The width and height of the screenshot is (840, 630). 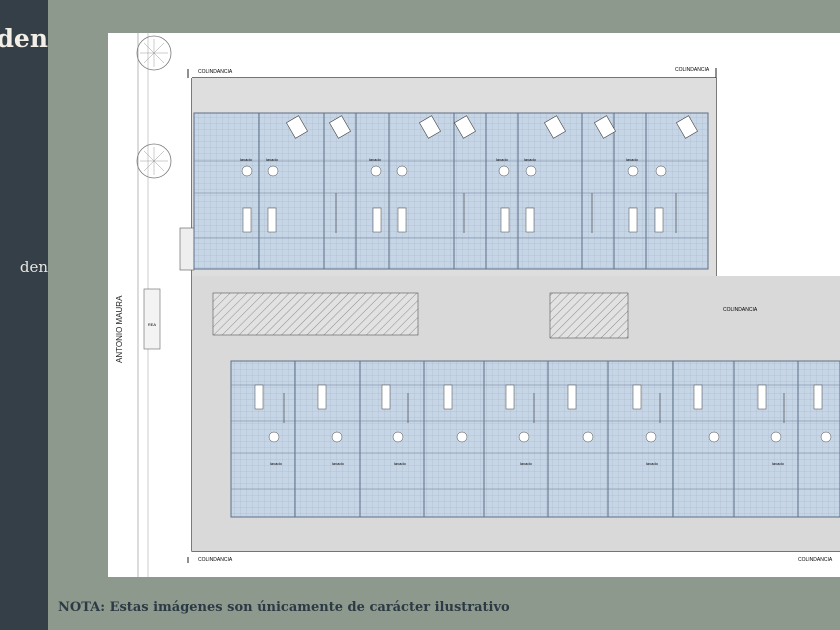 What do you see at coordinates (815, 560) in the screenshot?
I see `boundary-label-se: COLINDANCIA` at bounding box center [815, 560].